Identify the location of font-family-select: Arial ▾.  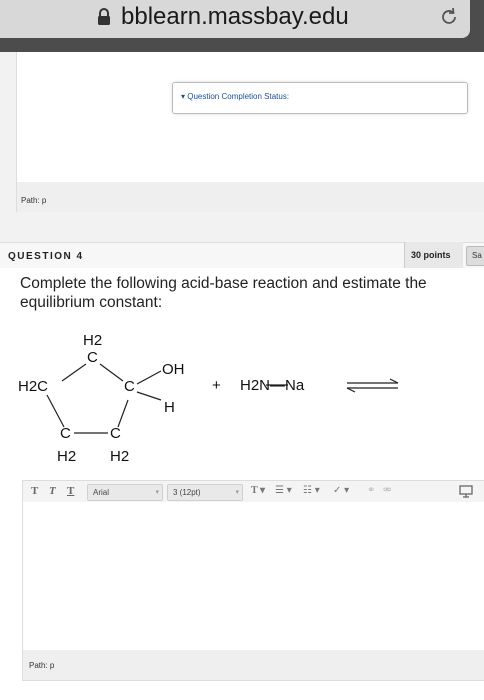
(125, 492).